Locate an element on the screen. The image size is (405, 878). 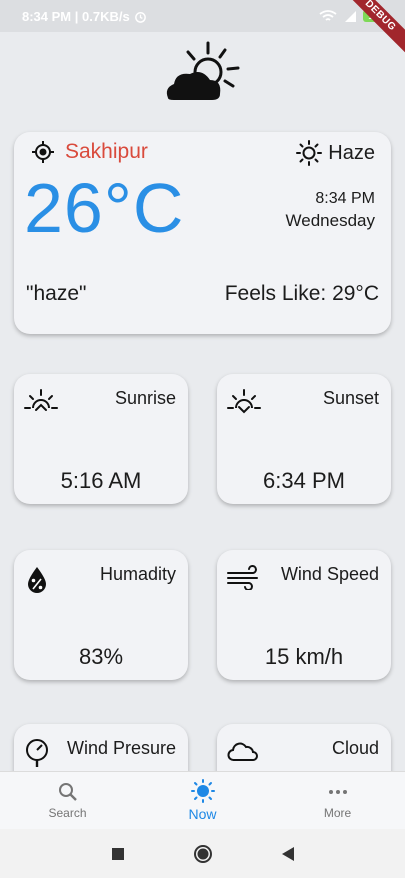
sunrise-value: 5:16 AM is located at coordinates (101, 480).